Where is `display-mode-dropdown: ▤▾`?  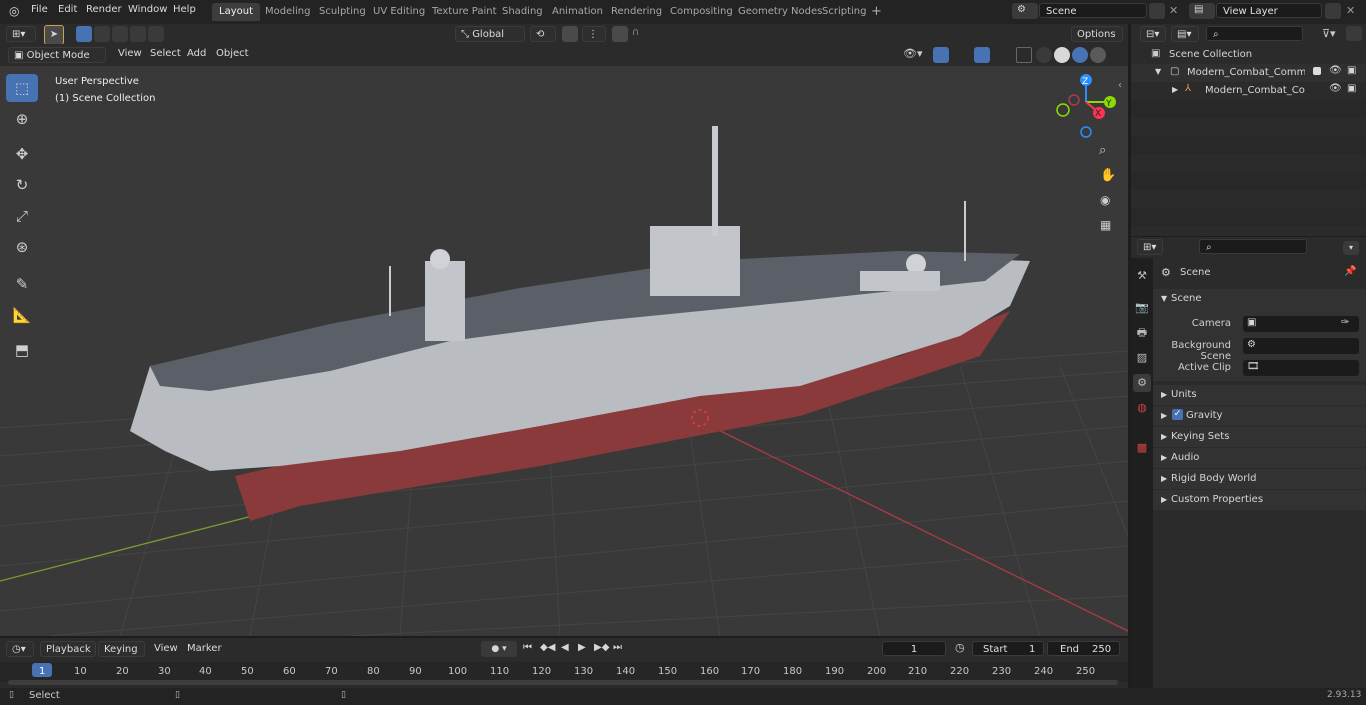 display-mode-dropdown: ▤▾ is located at coordinates (1185, 34).